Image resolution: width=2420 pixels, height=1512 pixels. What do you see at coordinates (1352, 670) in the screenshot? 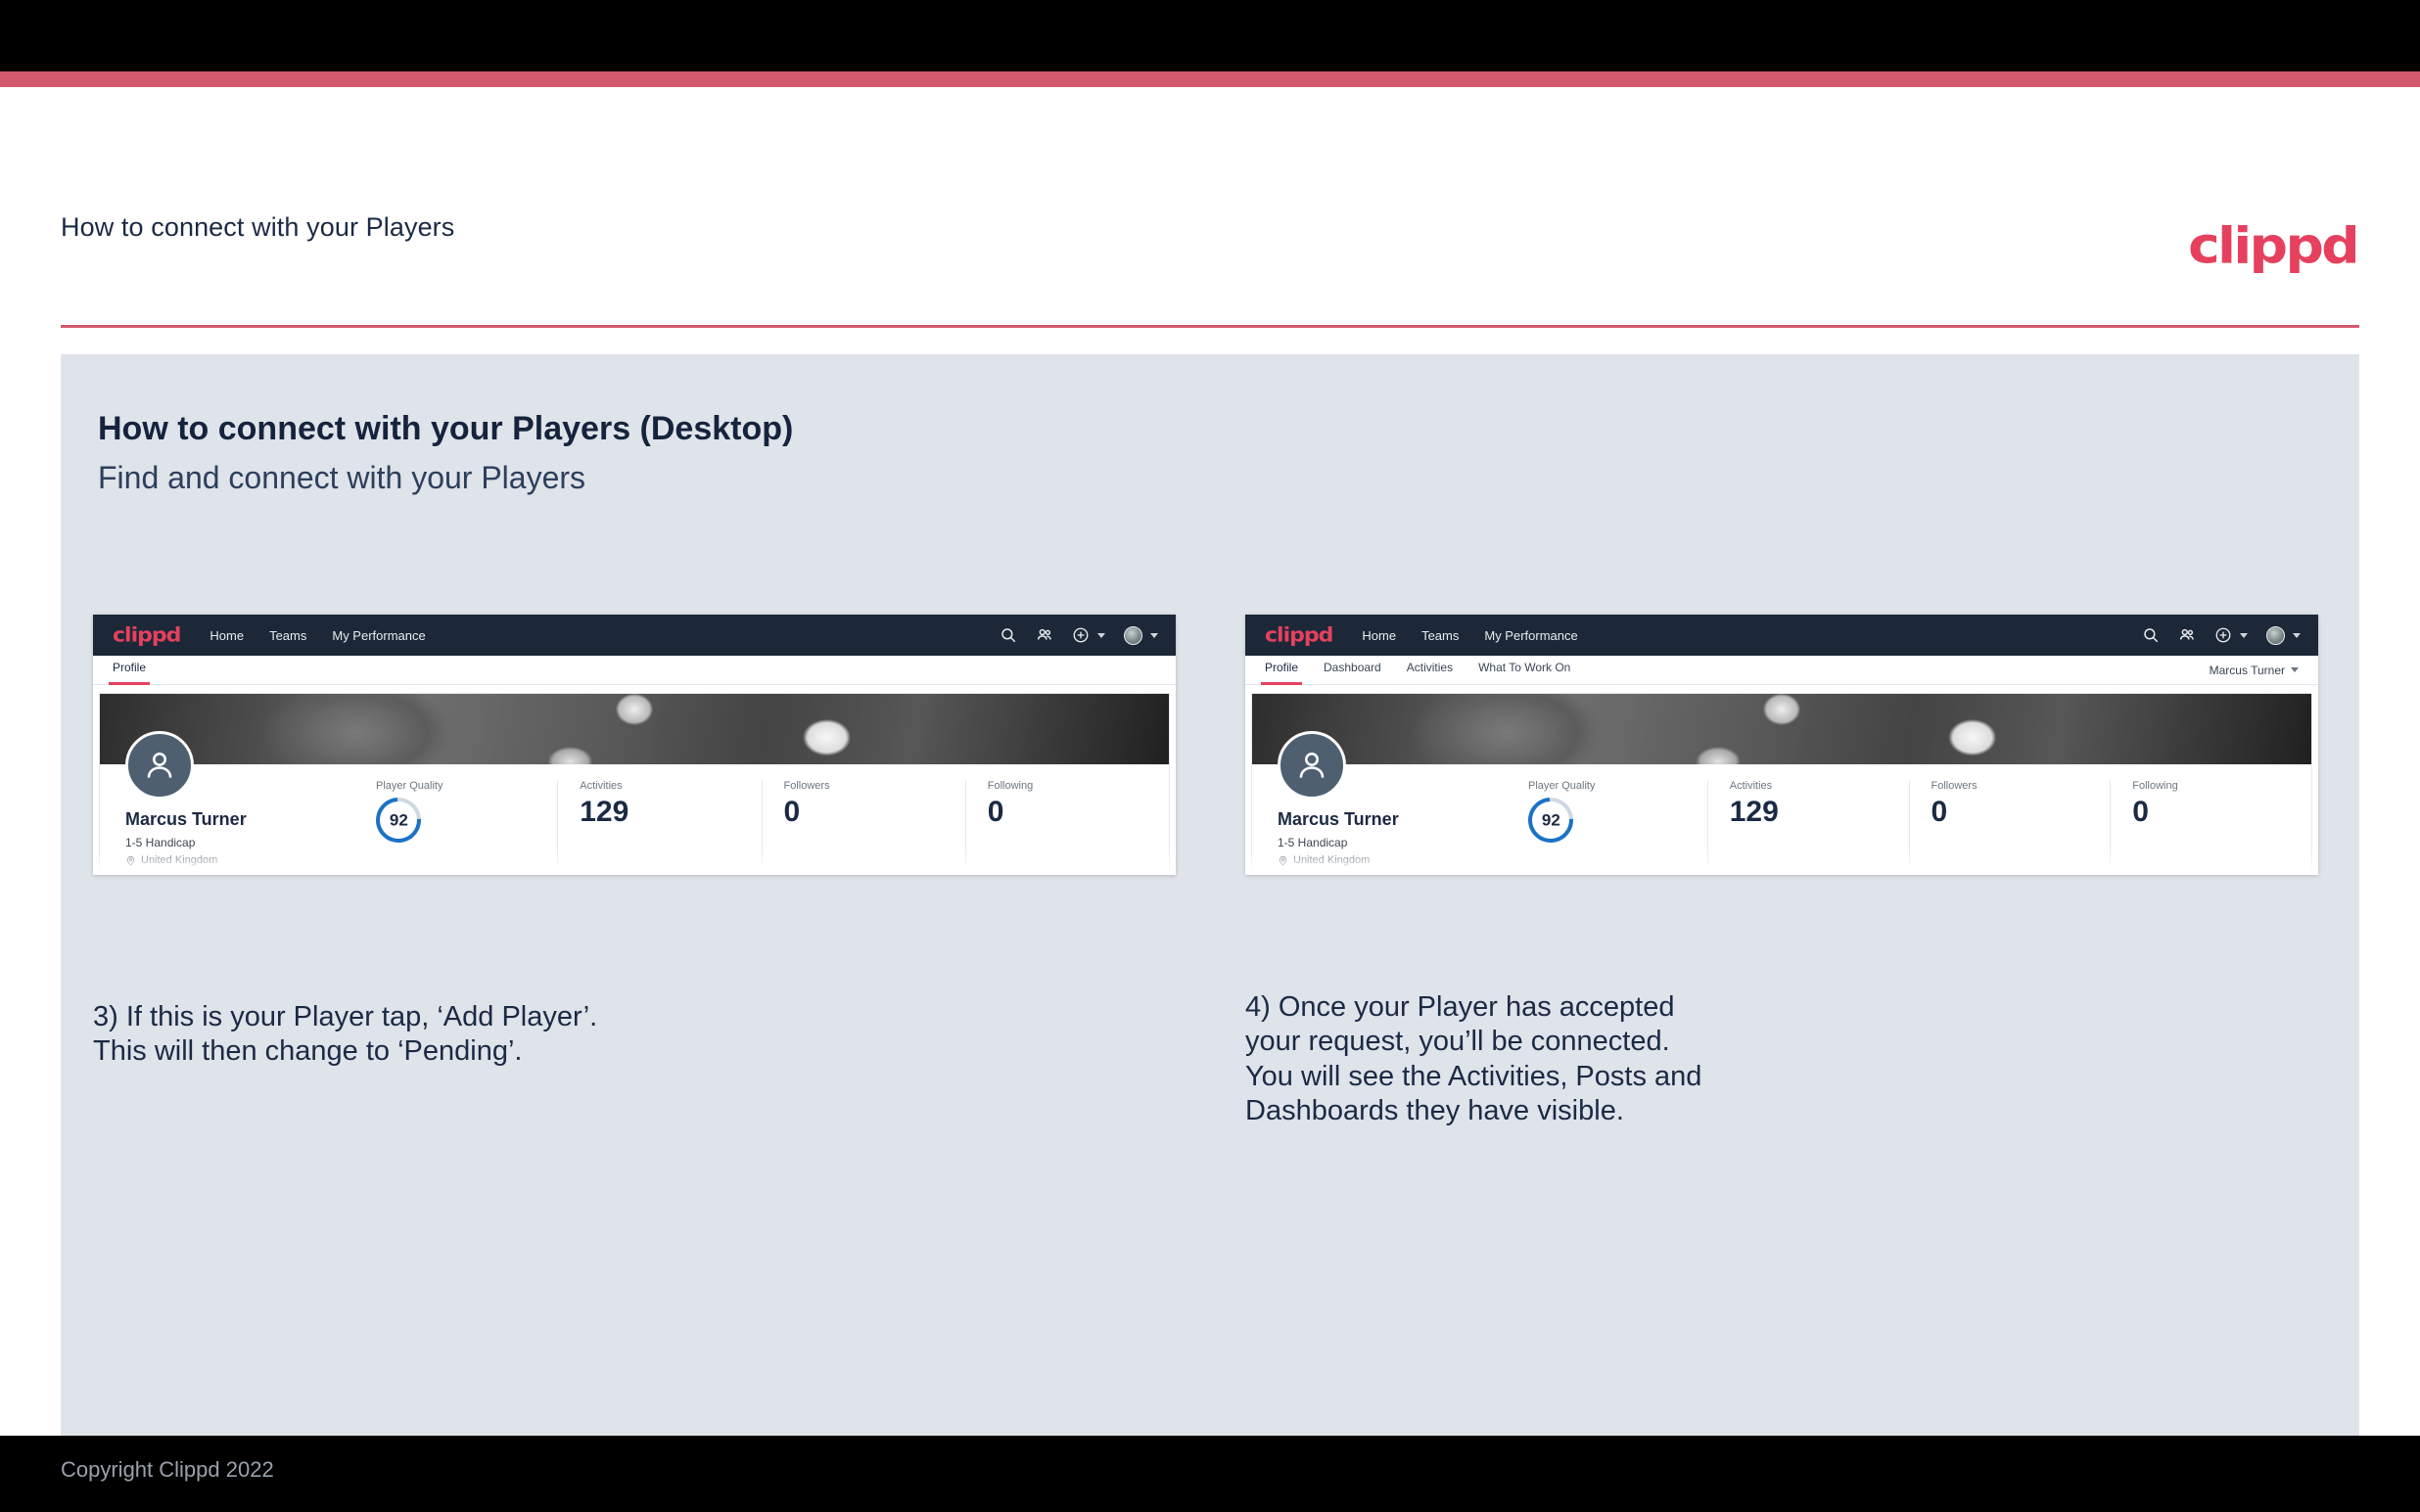
I see `tab-dashboard: Dashboard` at bounding box center [1352, 670].